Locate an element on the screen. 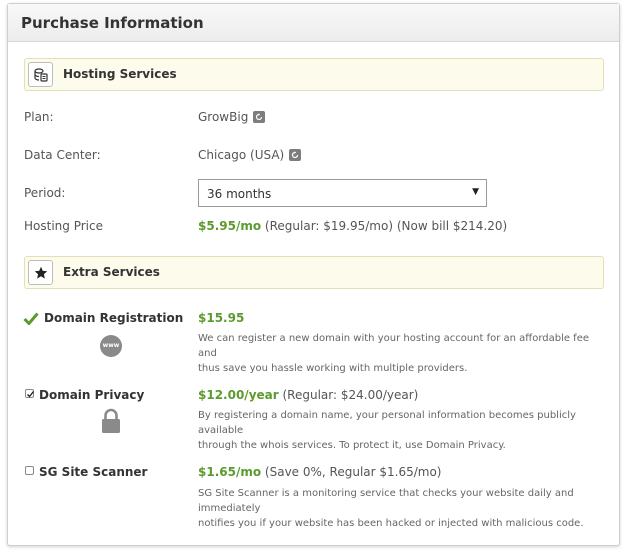 The image size is (627, 554). sg-site-scanner-name: SG Site Scanner is located at coordinates (93, 472).